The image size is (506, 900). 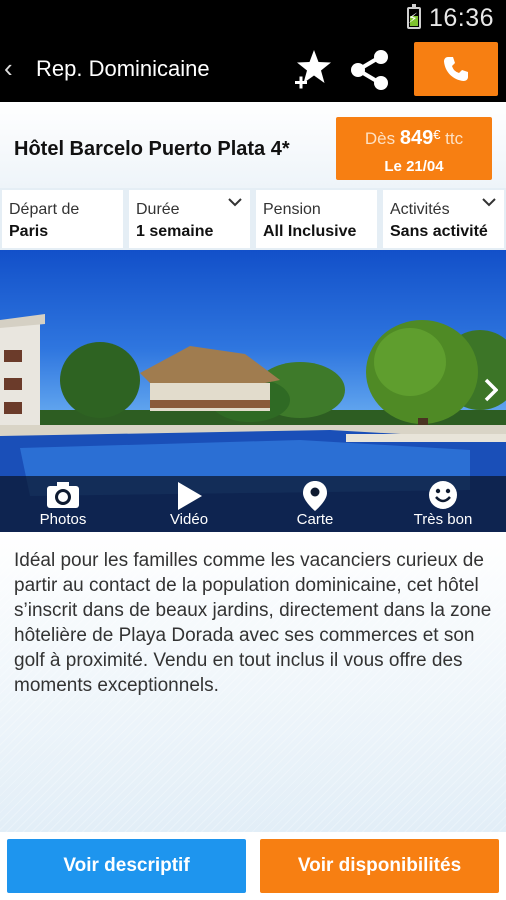 I want to click on filter-label: Départ de, so click(x=44, y=209).